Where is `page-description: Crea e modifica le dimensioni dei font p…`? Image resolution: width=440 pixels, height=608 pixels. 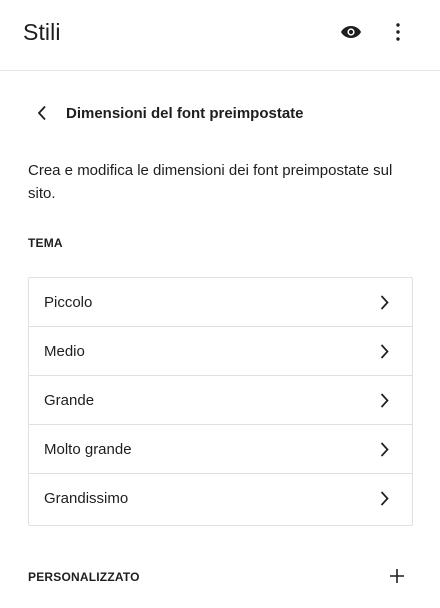
page-description: Crea e modifica le dimensioni dei font p… is located at coordinates (210, 182).